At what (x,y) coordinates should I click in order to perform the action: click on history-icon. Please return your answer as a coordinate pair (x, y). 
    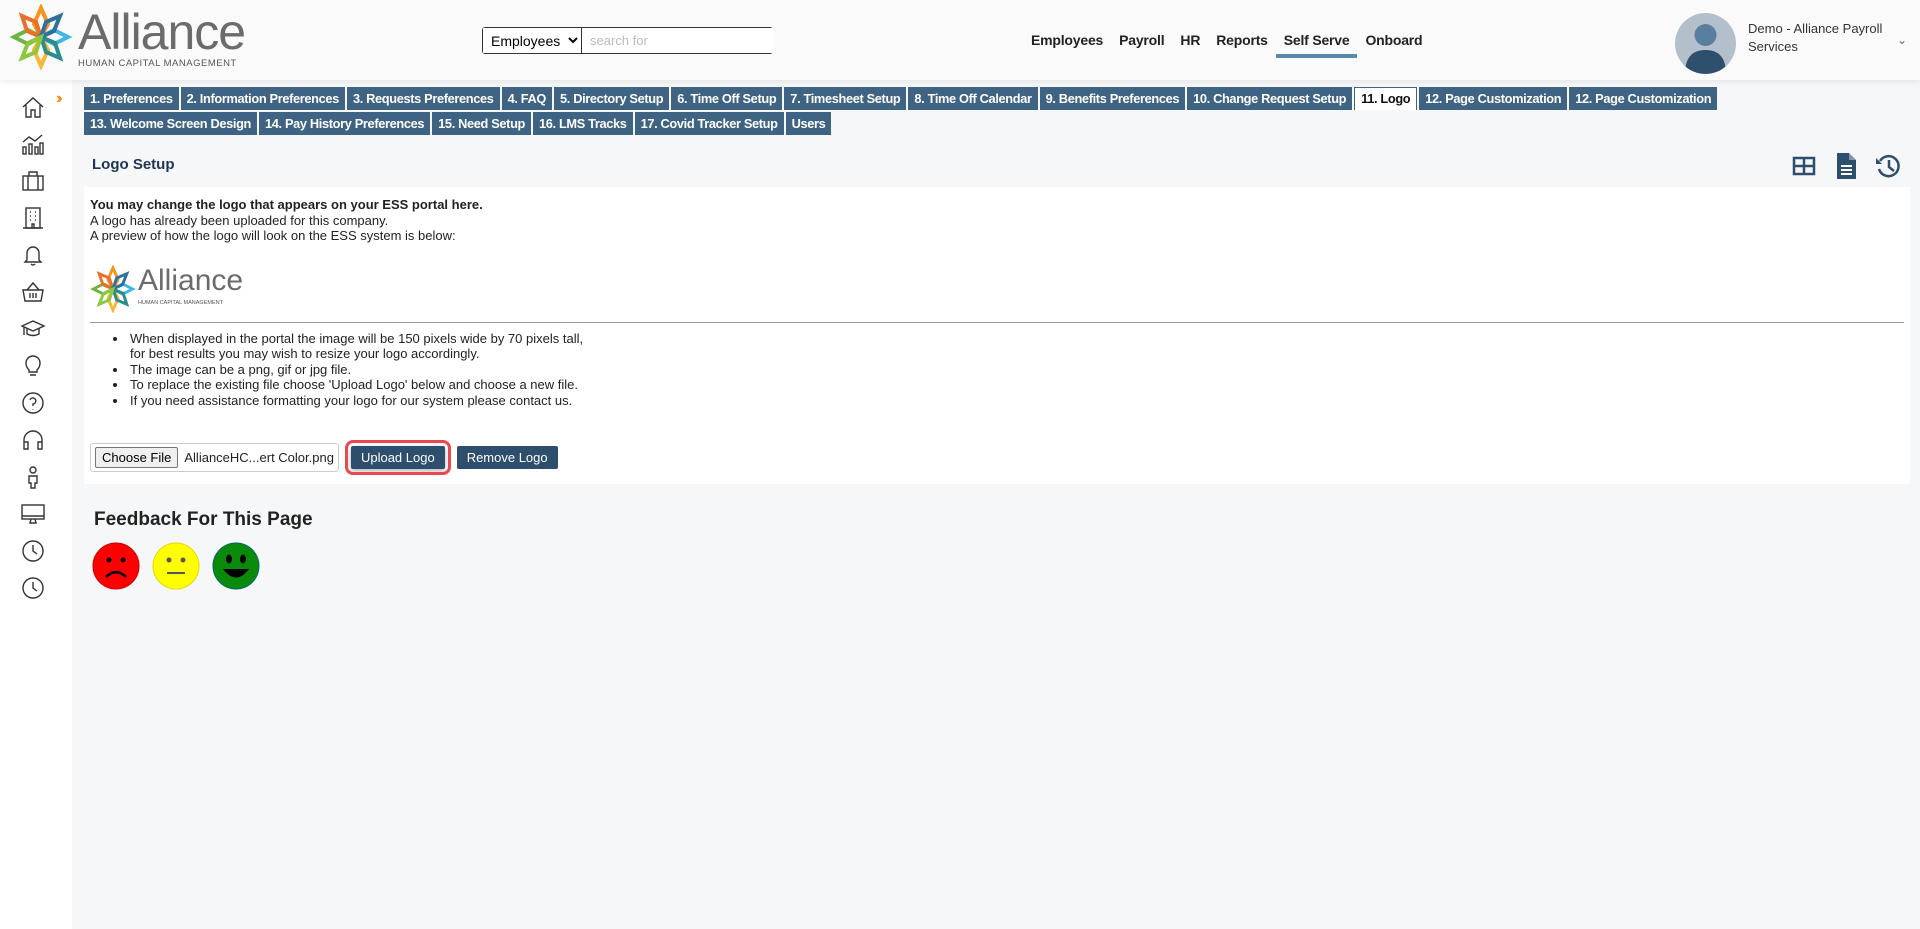
    Looking at the image, I should click on (1888, 166).